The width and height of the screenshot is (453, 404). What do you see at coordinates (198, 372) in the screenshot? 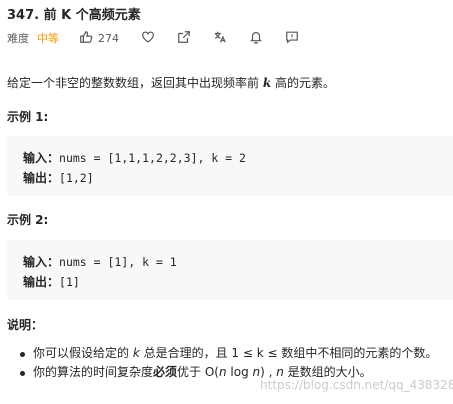
I see `note-2-text-b: 优于 O(` at bounding box center [198, 372].